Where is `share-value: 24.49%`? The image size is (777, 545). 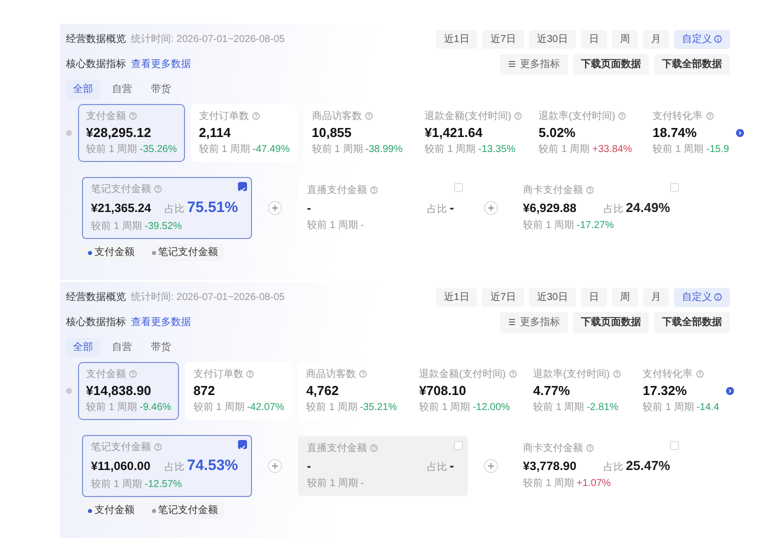
share-value: 24.49% is located at coordinates (648, 208).